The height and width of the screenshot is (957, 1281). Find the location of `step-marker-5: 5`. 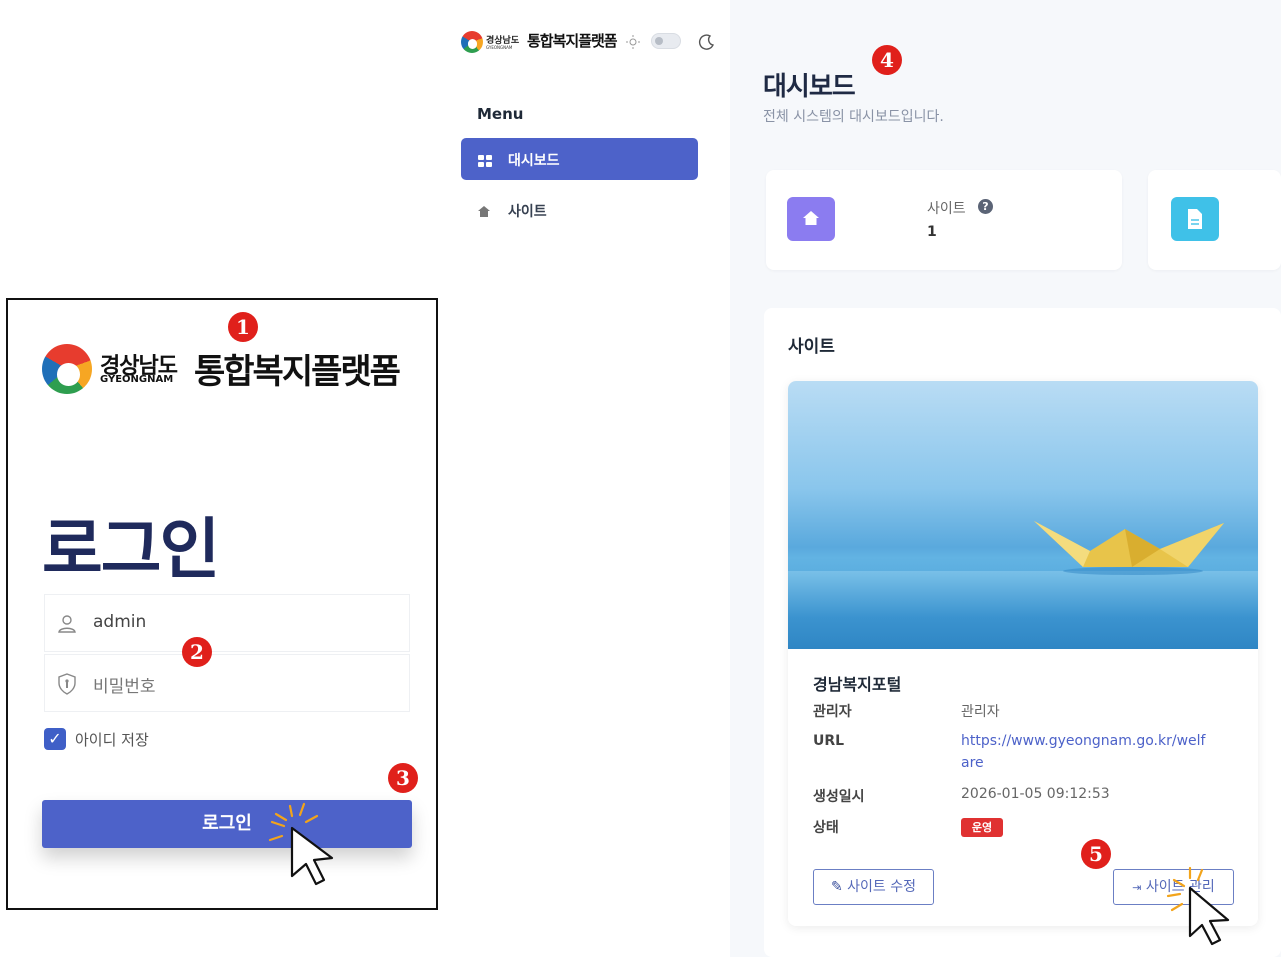

step-marker-5: 5 is located at coordinates (1096, 854).